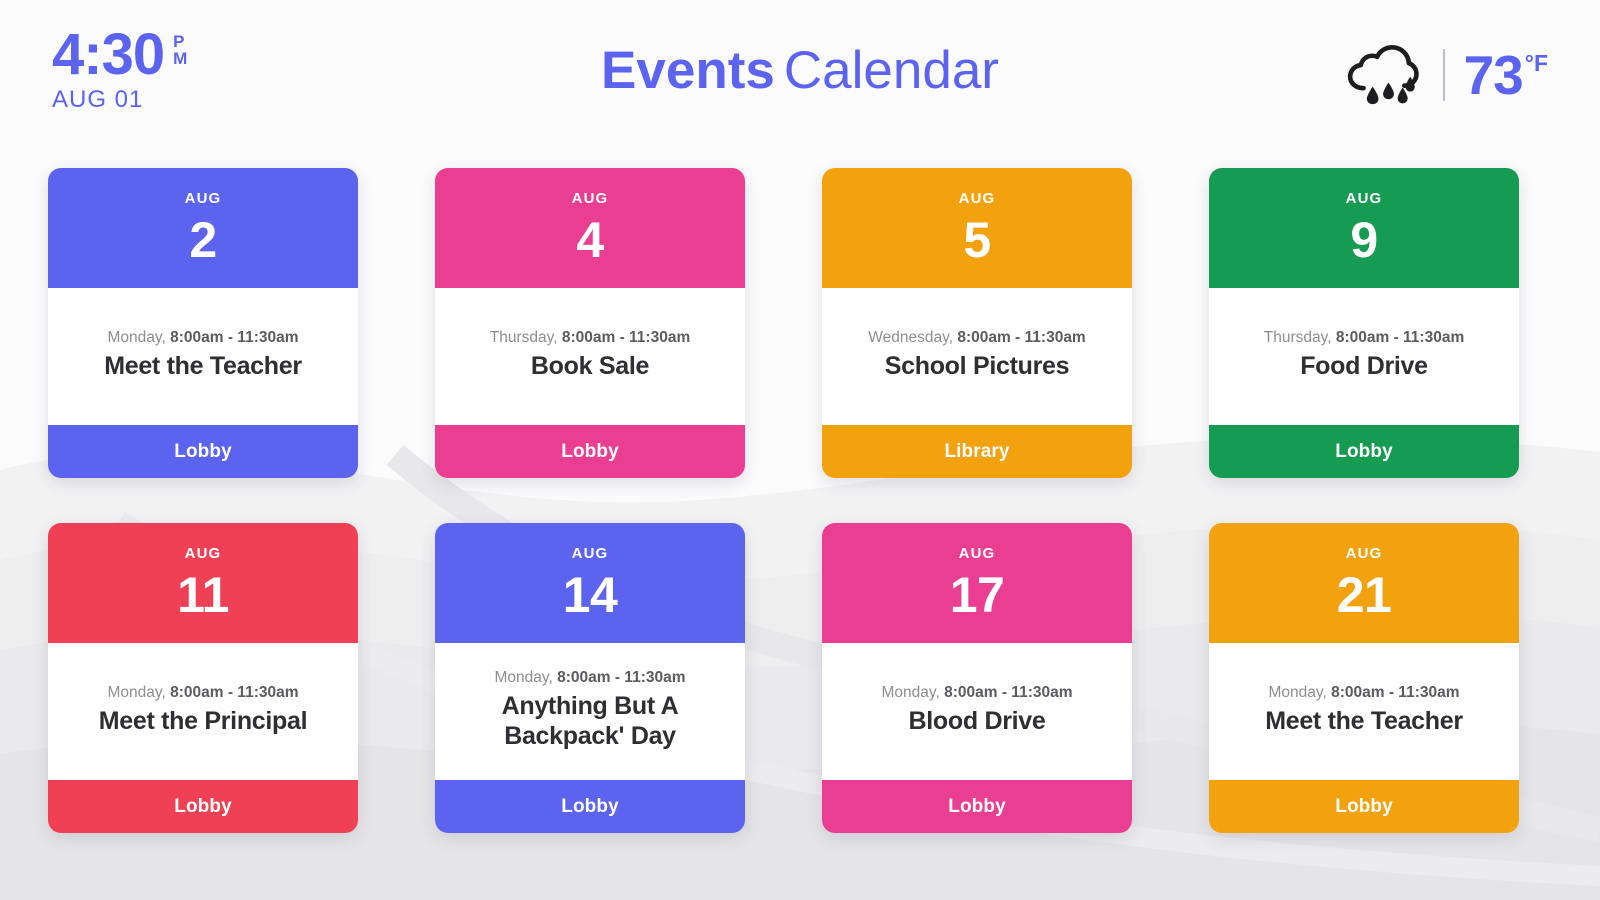 This screenshot has width=1600, height=900. What do you see at coordinates (913, 337) in the screenshot?
I see `event-weekday: Wednesday,` at bounding box center [913, 337].